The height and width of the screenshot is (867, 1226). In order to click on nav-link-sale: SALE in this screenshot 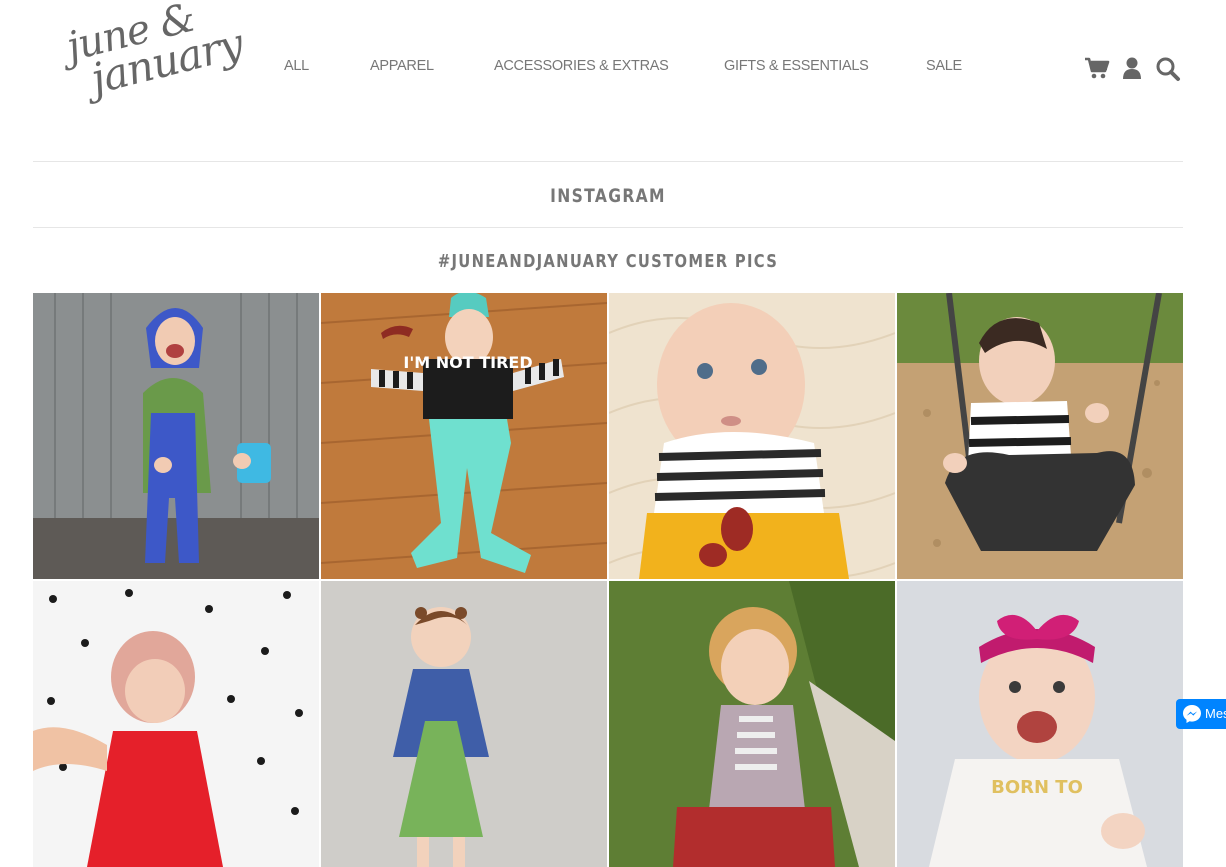, I will do `click(944, 66)`.